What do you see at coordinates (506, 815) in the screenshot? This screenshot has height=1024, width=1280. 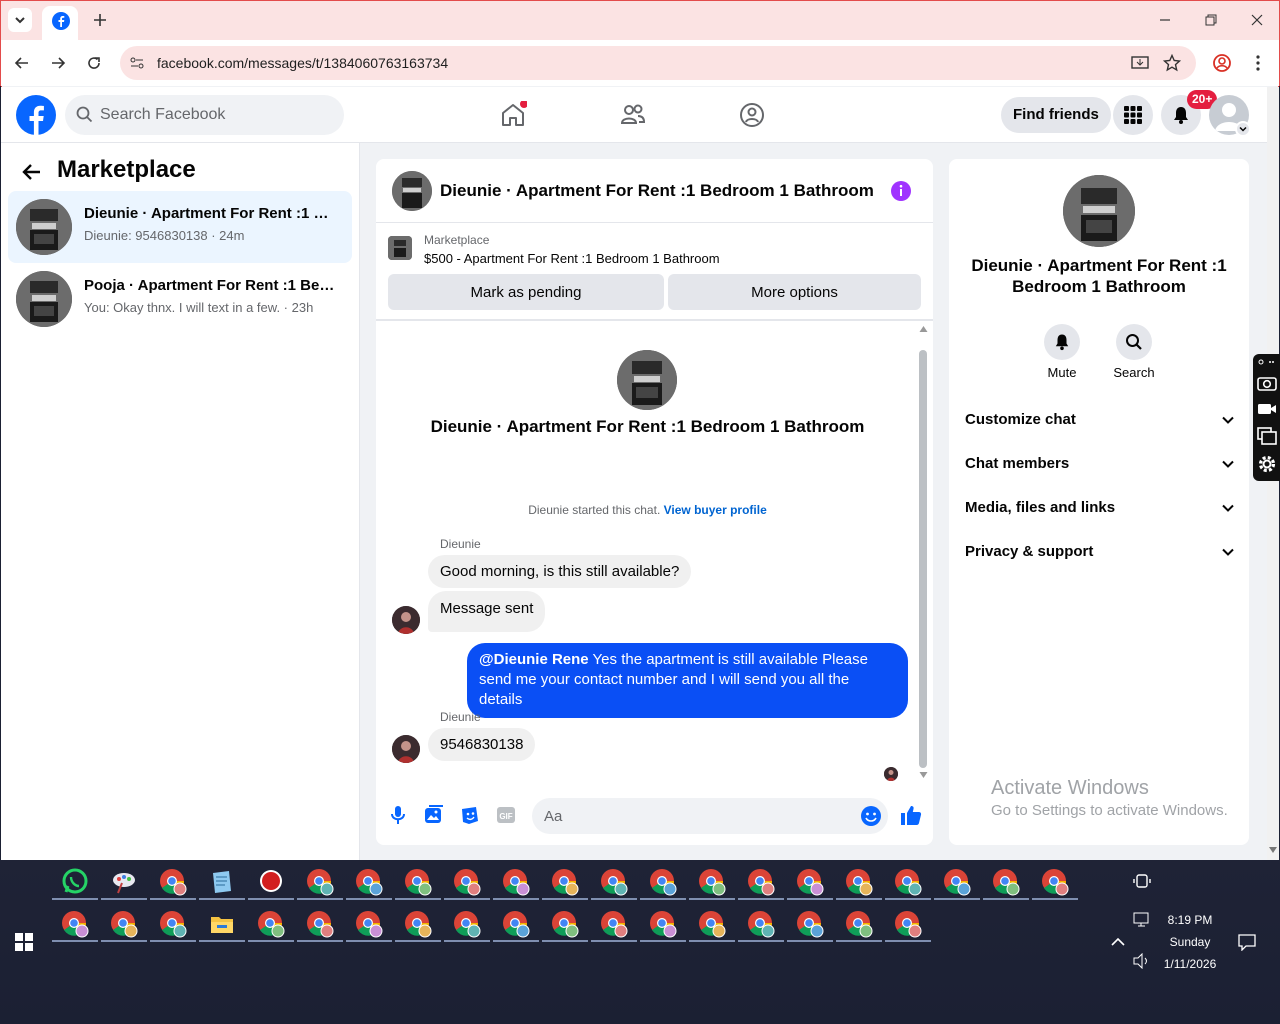 I see `gif-button: GIF` at bounding box center [506, 815].